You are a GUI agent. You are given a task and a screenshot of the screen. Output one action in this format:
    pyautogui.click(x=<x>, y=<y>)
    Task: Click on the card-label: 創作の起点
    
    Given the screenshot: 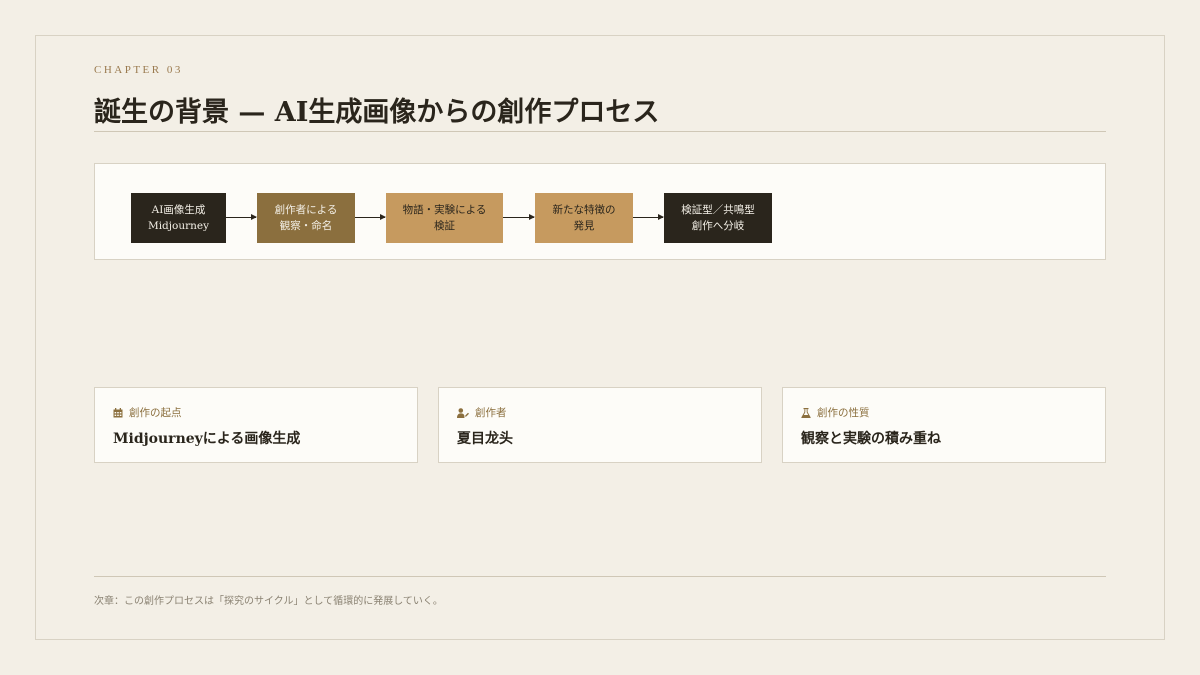 What is the action you would take?
    pyautogui.click(x=147, y=412)
    